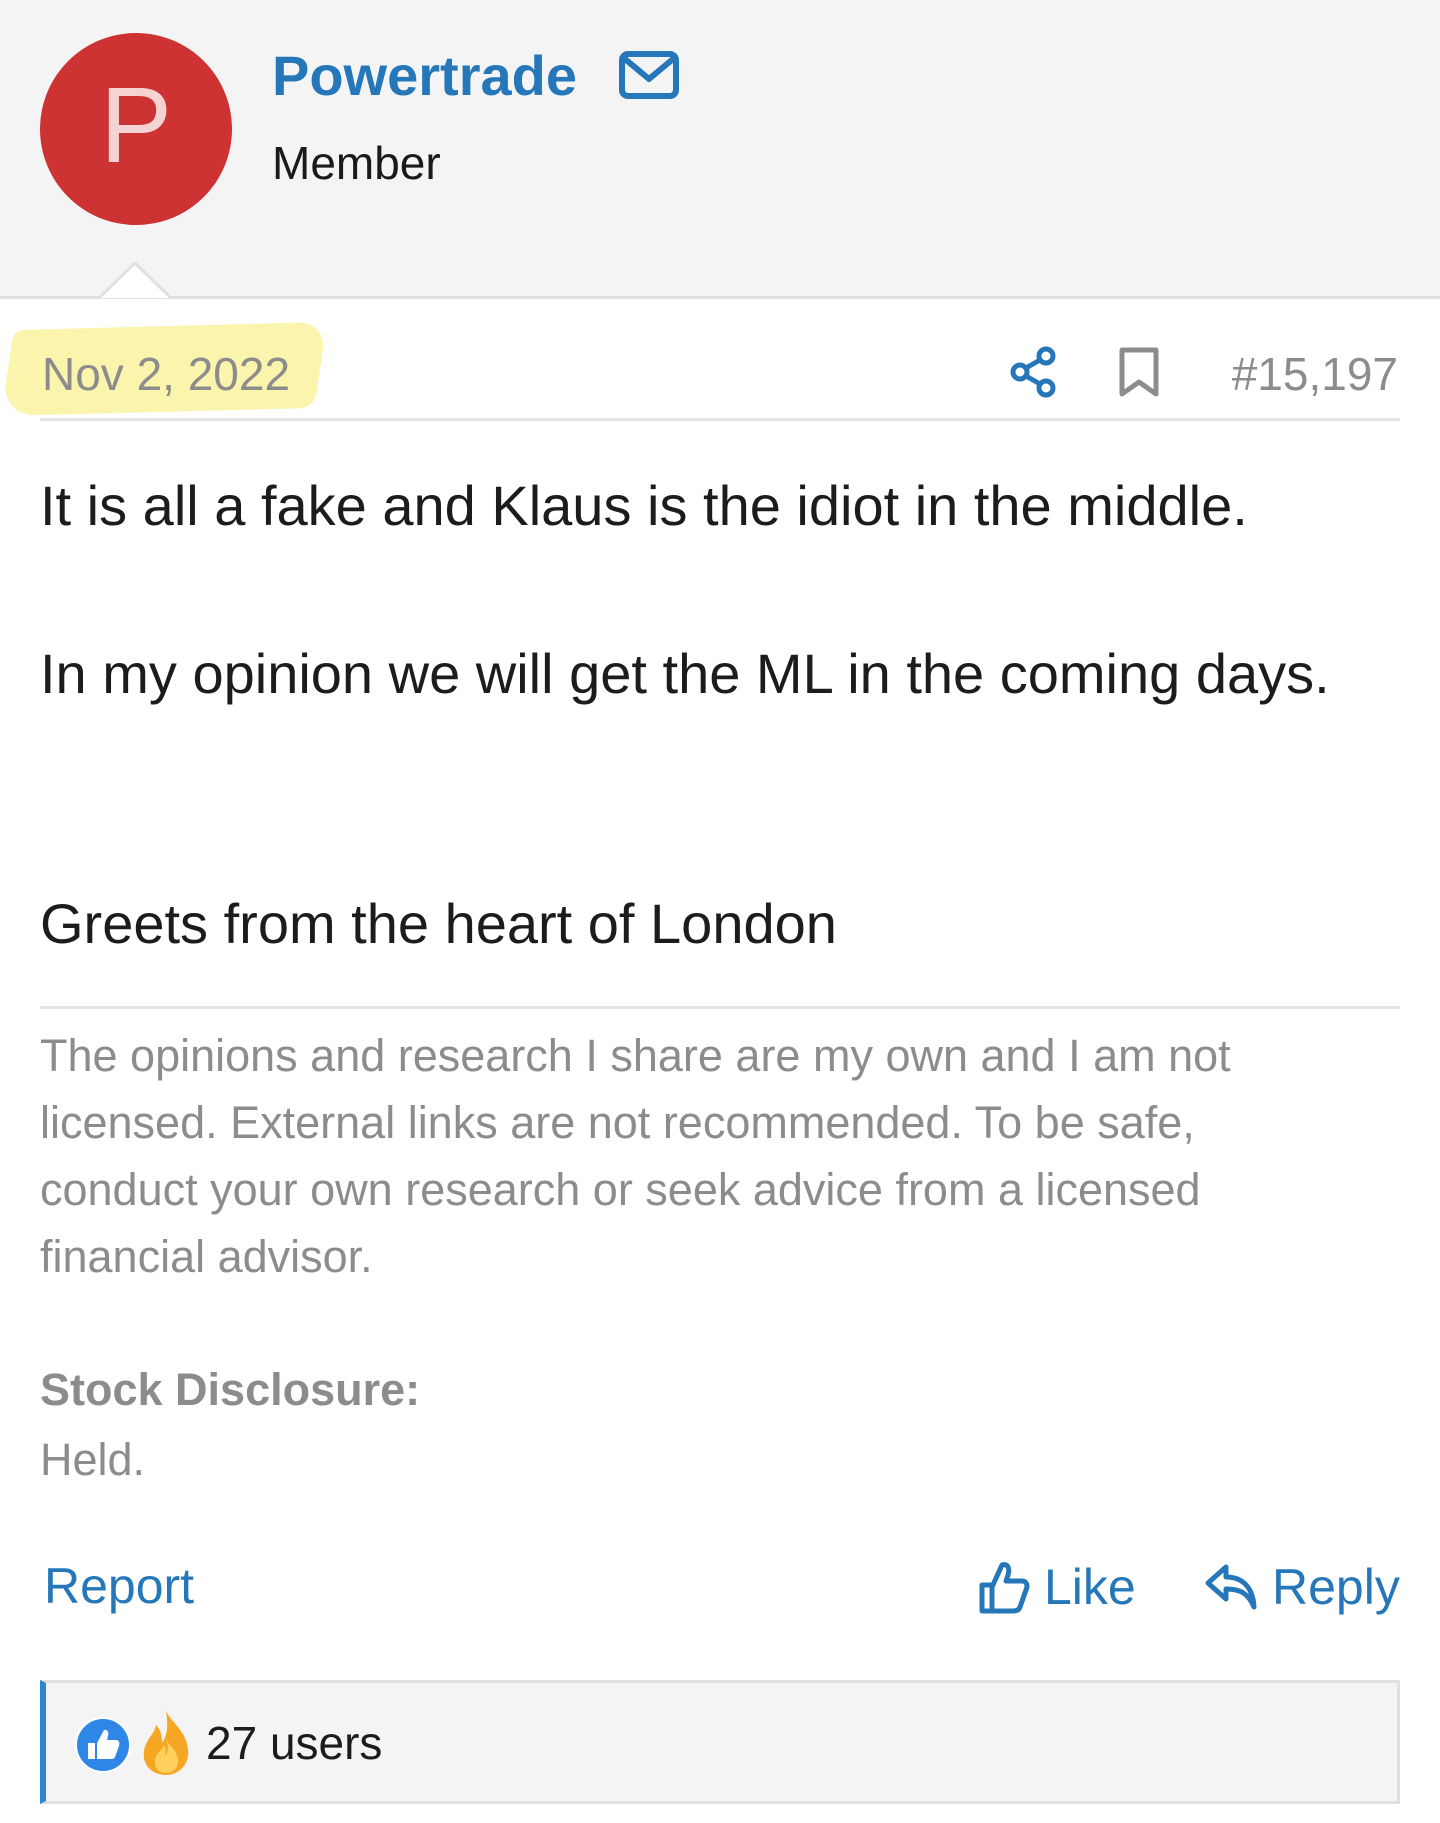 Image resolution: width=1440 pixels, height=1823 pixels. Describe the element at coordinates (93, 1459) in the screenshot. I see `stock-disclosure-value: Held.` at that location.